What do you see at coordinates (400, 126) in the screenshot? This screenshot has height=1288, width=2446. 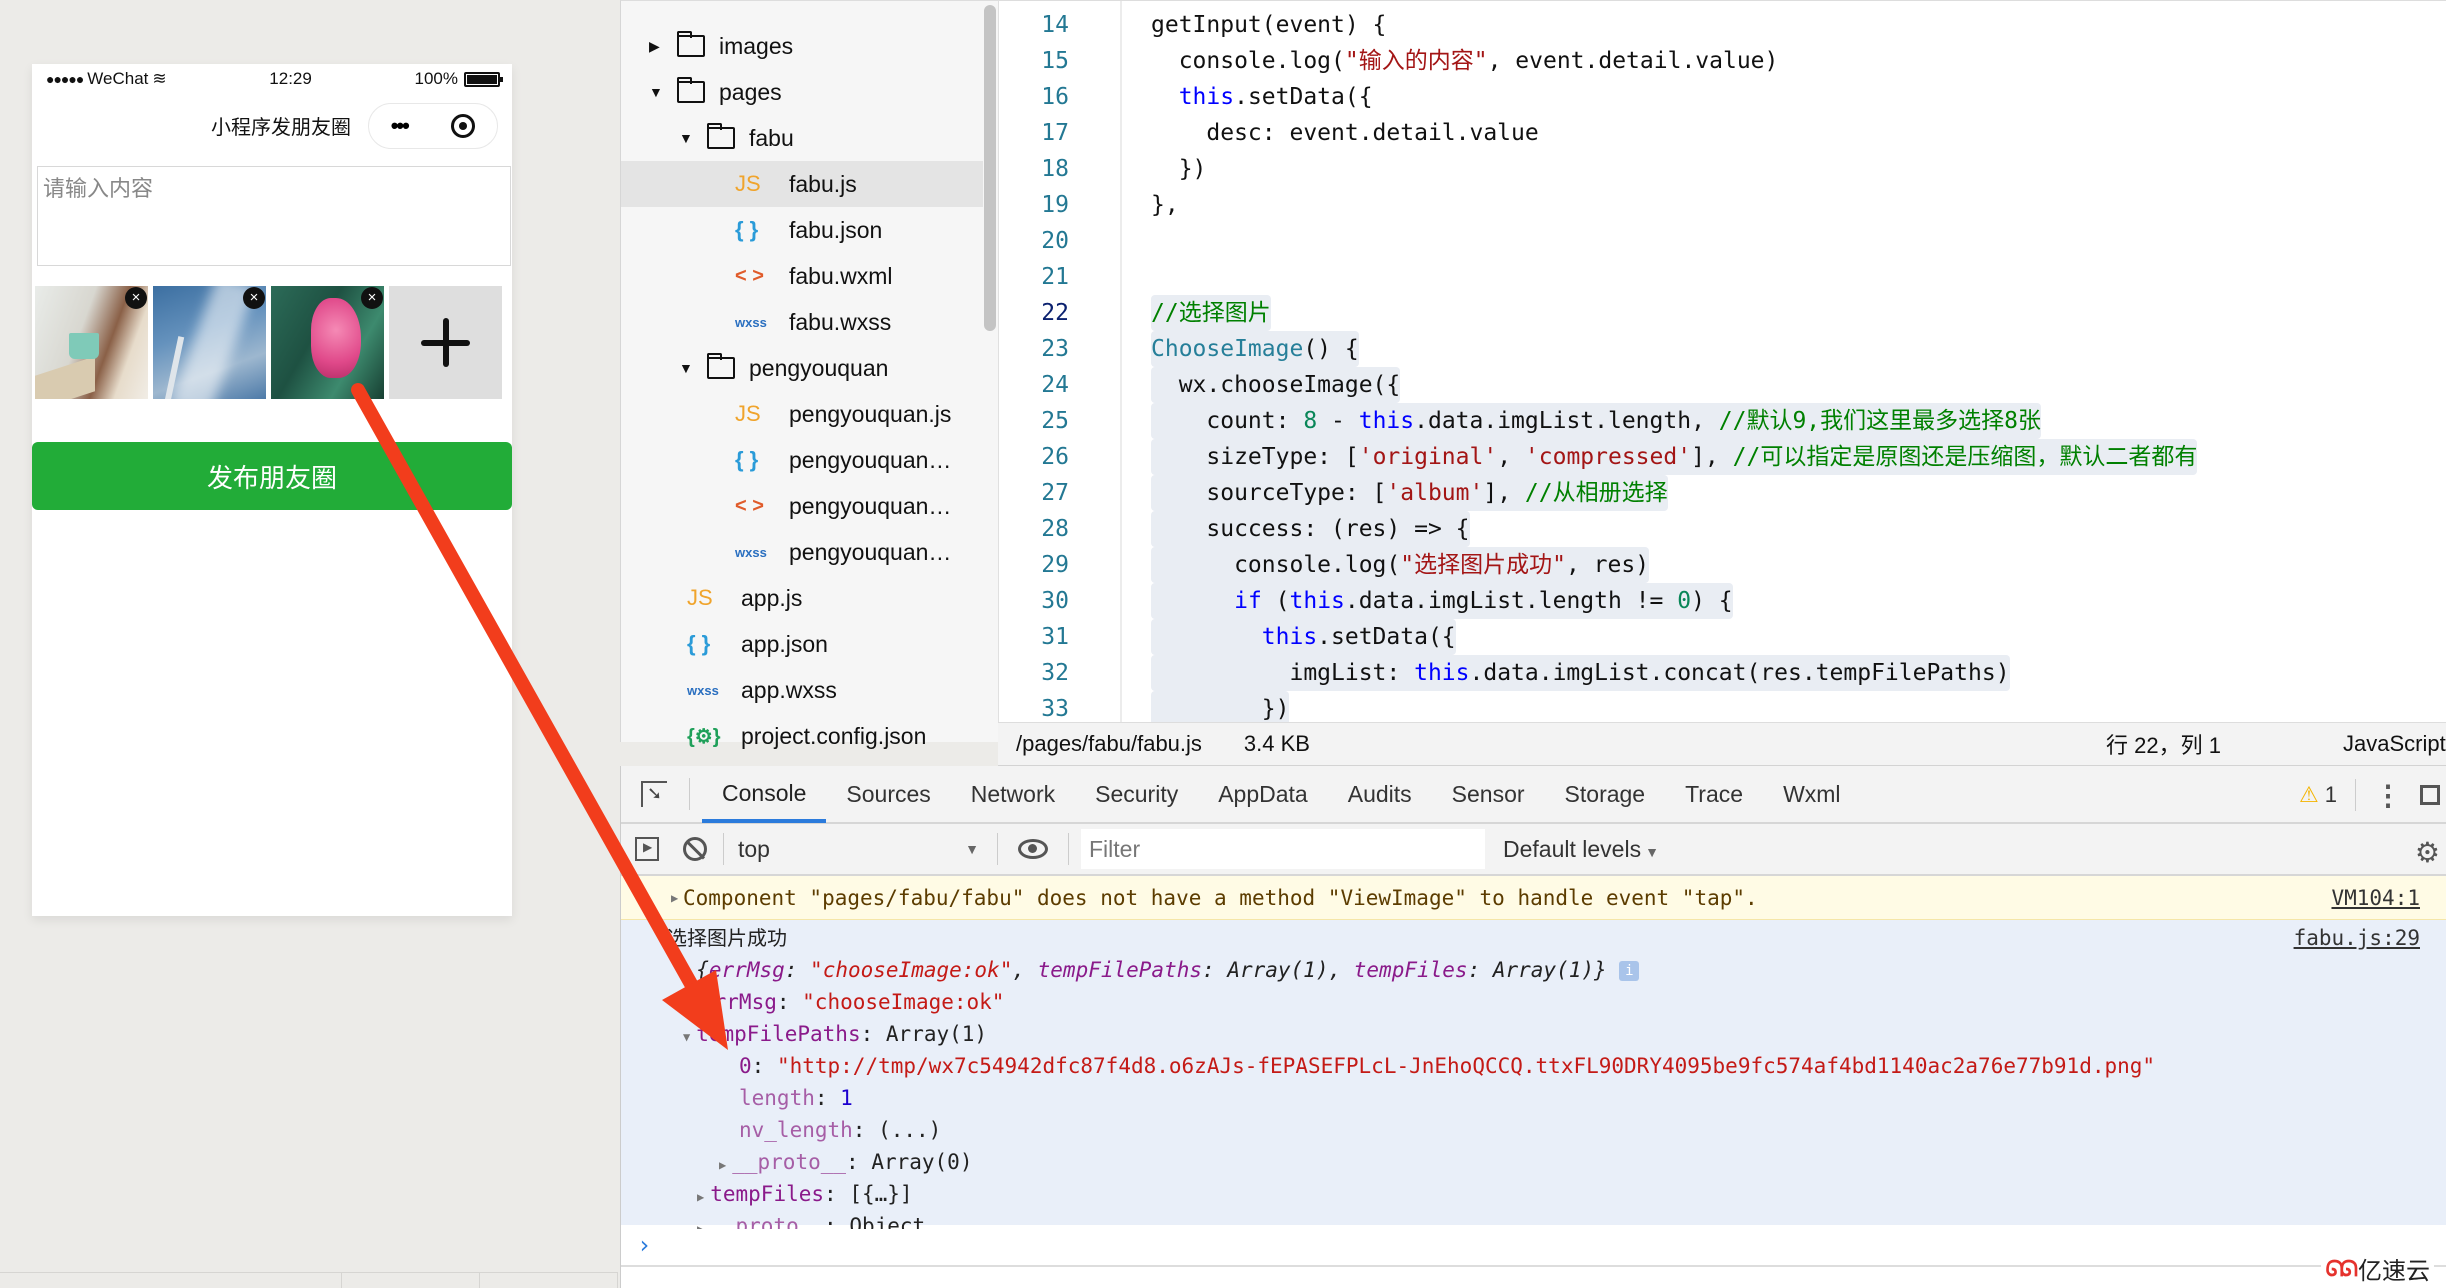 I see `more-icon: •••` at bounding box center [400, 126].